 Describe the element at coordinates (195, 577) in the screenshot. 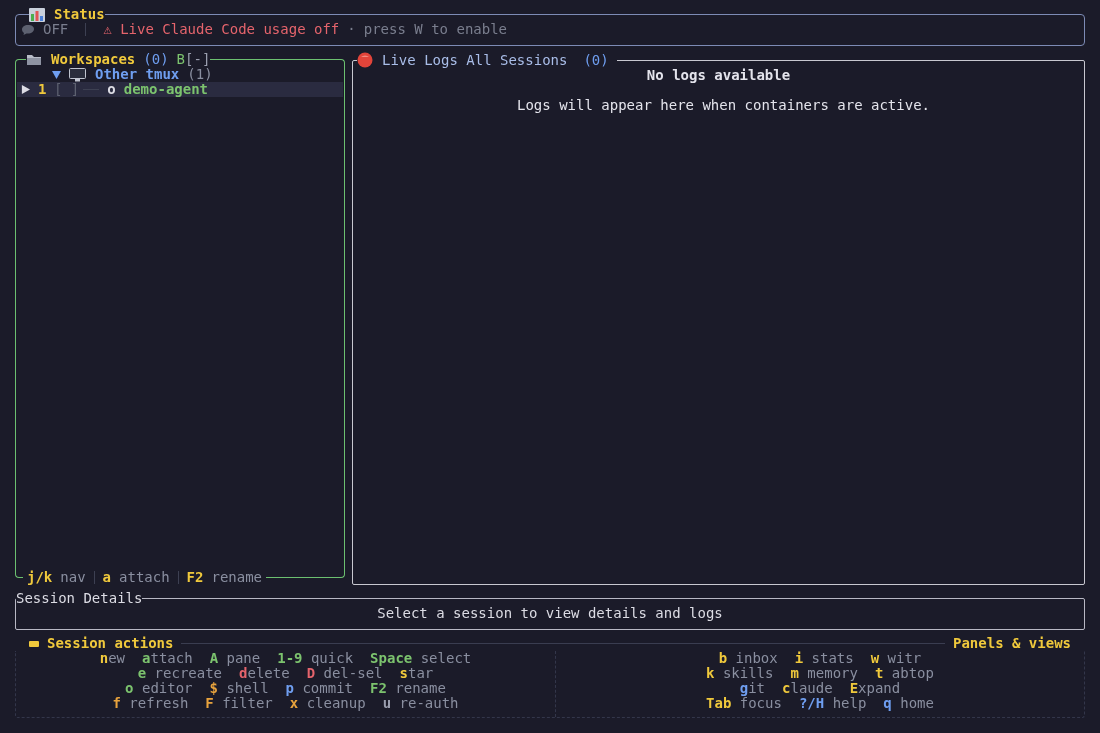

I see `key-hint: F2` at that location.